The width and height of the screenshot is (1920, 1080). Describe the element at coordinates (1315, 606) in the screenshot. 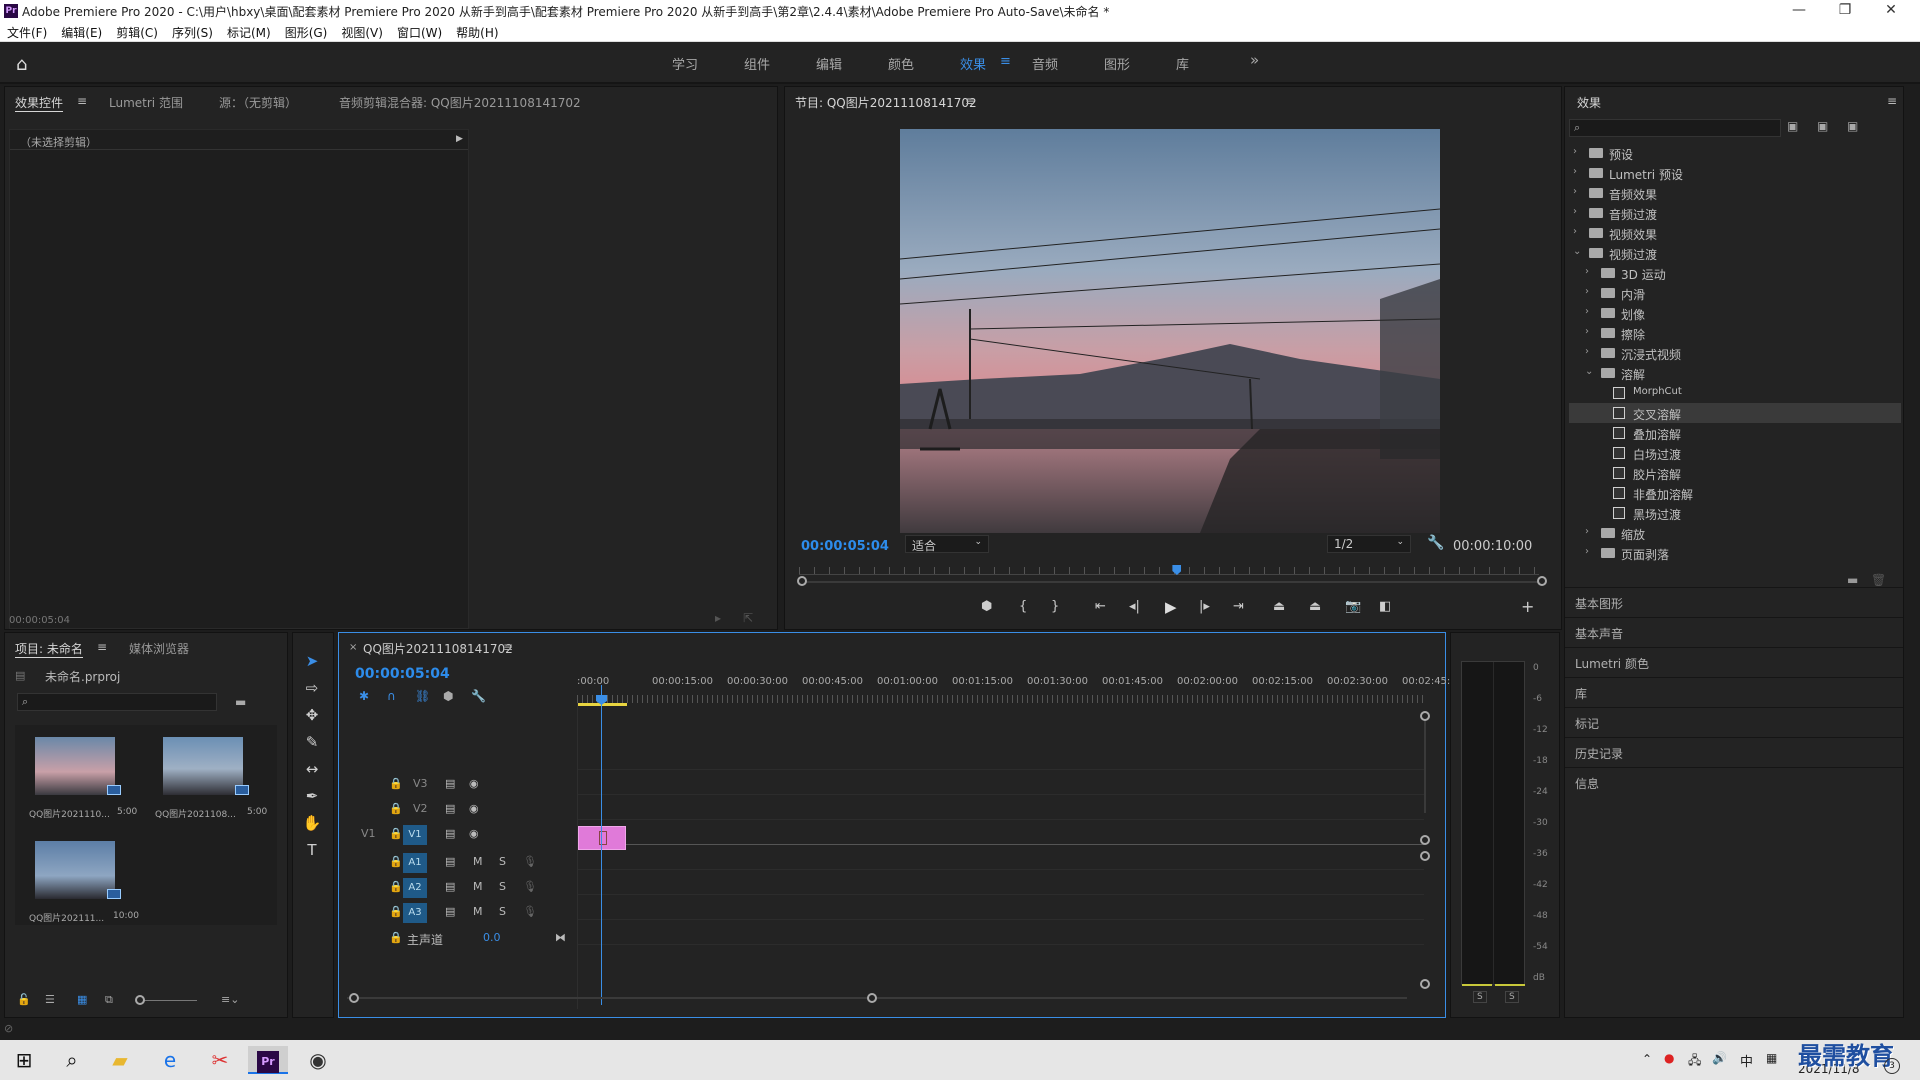

I see `extract-icon: ⏏` at that location.